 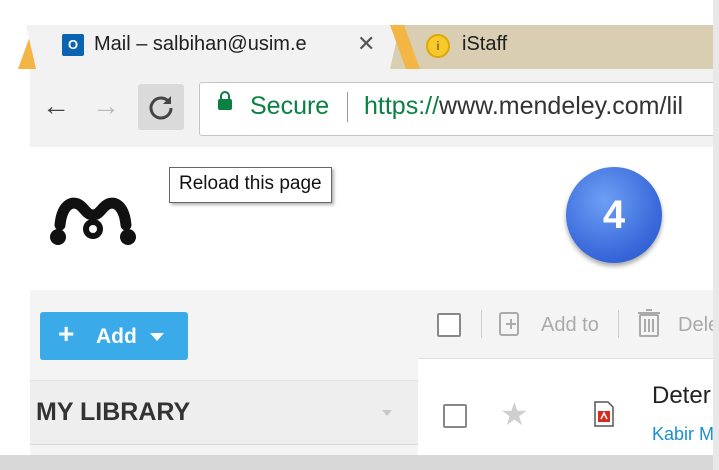 What do you see at coordinates (570, 325) in the screenshot?
I see `add-to-button: Add to` at bounding box center [570, 325].